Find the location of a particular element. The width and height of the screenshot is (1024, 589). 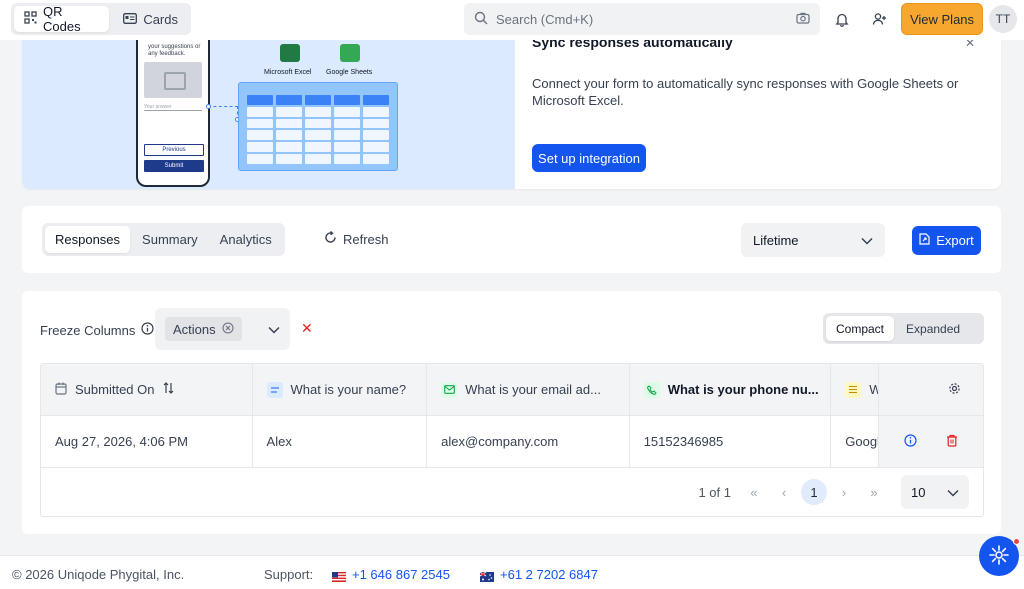

email-icon is located at coordinates (449, 389).